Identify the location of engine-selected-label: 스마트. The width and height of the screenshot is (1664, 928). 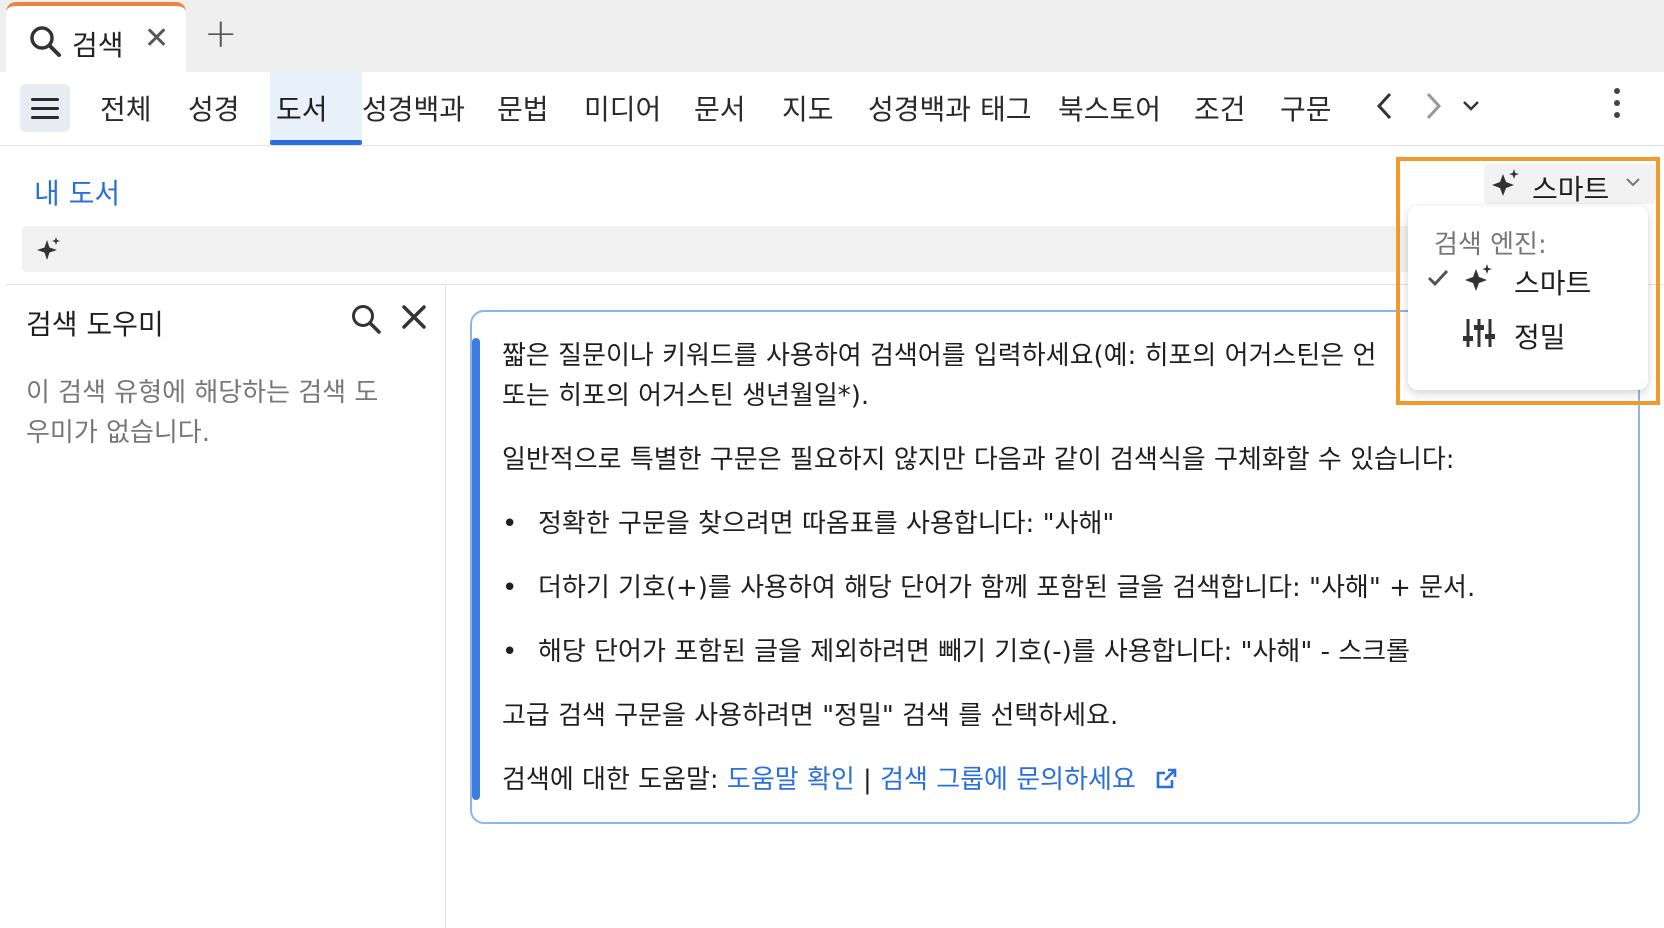
(1571, 189).